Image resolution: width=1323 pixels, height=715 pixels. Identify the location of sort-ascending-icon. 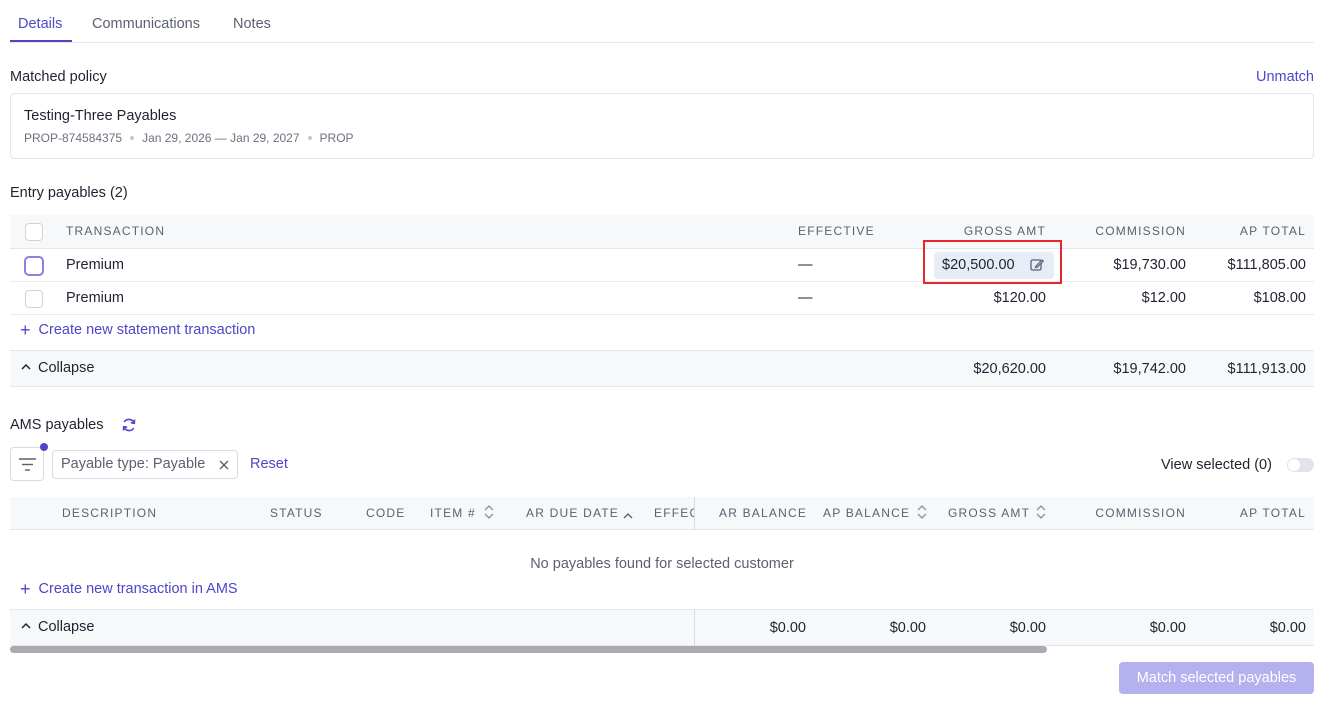
(628, 515).